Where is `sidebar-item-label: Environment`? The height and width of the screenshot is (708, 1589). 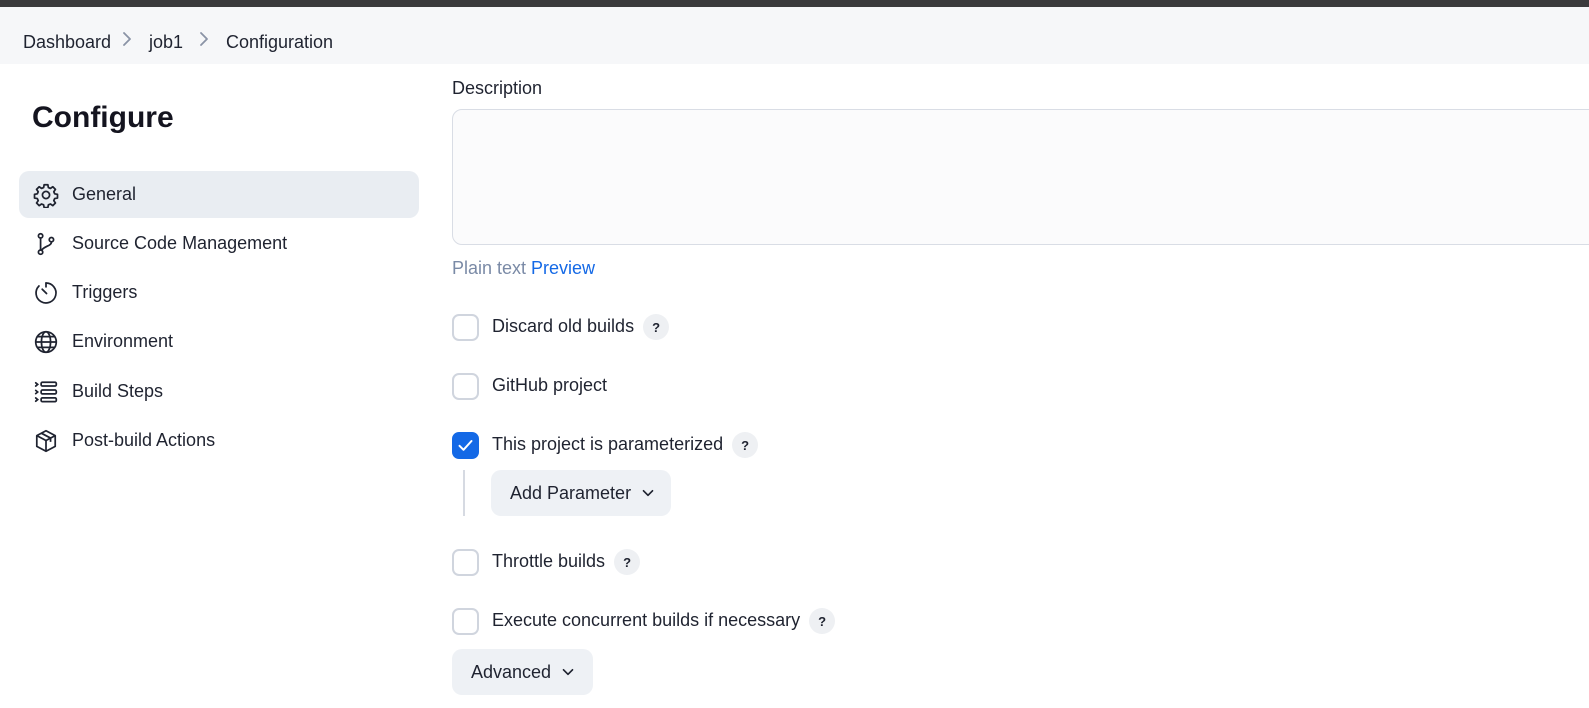 sidebar-item-label: Environment is located at coordinates (123, 341).